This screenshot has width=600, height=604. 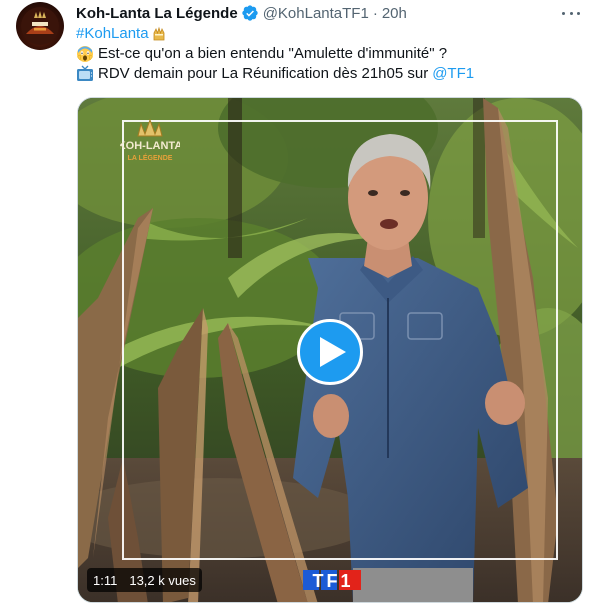 I want to click on video-info-badge: 1:11 13,2 k vues, so click(x=144, y=580).